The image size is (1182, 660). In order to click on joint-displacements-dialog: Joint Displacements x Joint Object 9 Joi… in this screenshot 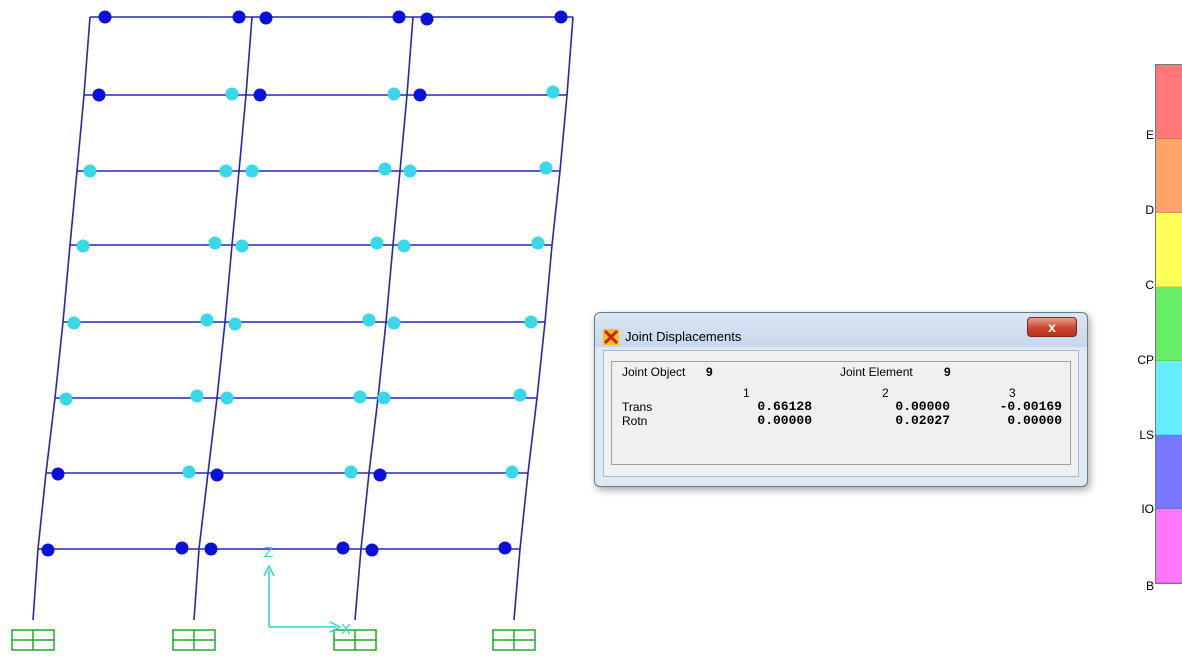, I will do `click(841, 399)`.